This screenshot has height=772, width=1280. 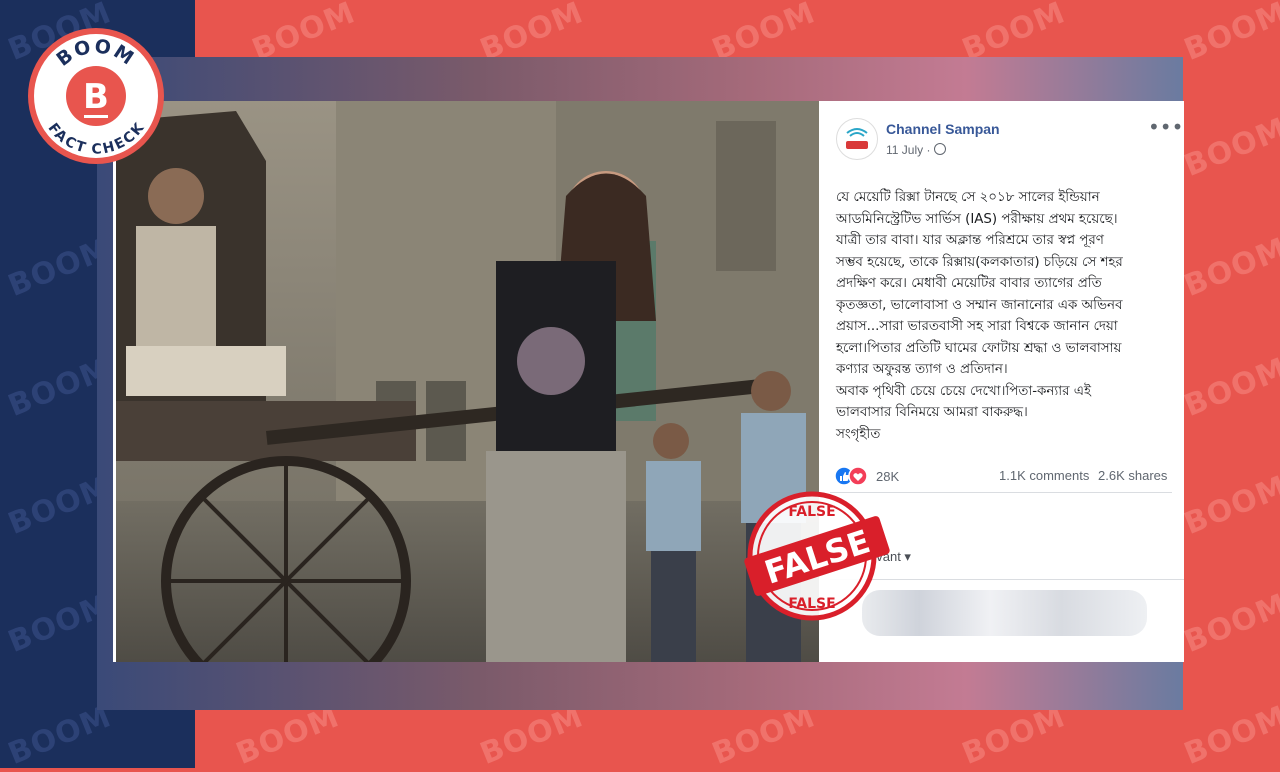 I want to click on blurred-comment, so click(x=1004, y=613).